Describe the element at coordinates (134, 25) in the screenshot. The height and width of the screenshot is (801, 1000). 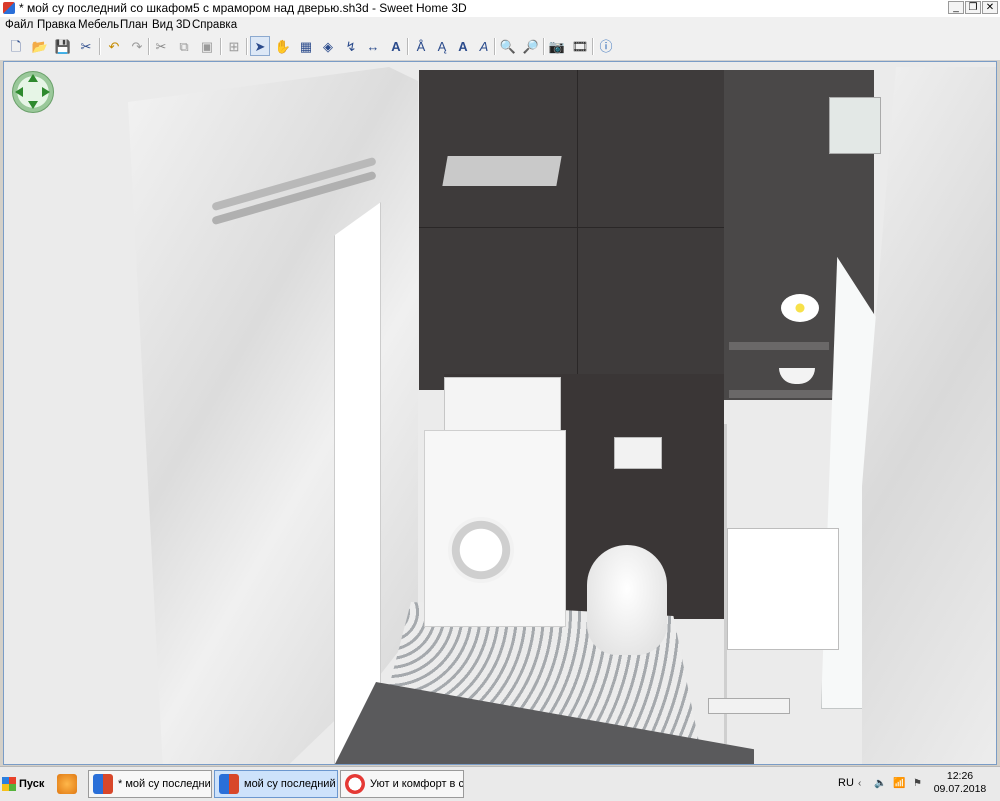
I see `menu-plan: План` at that location.